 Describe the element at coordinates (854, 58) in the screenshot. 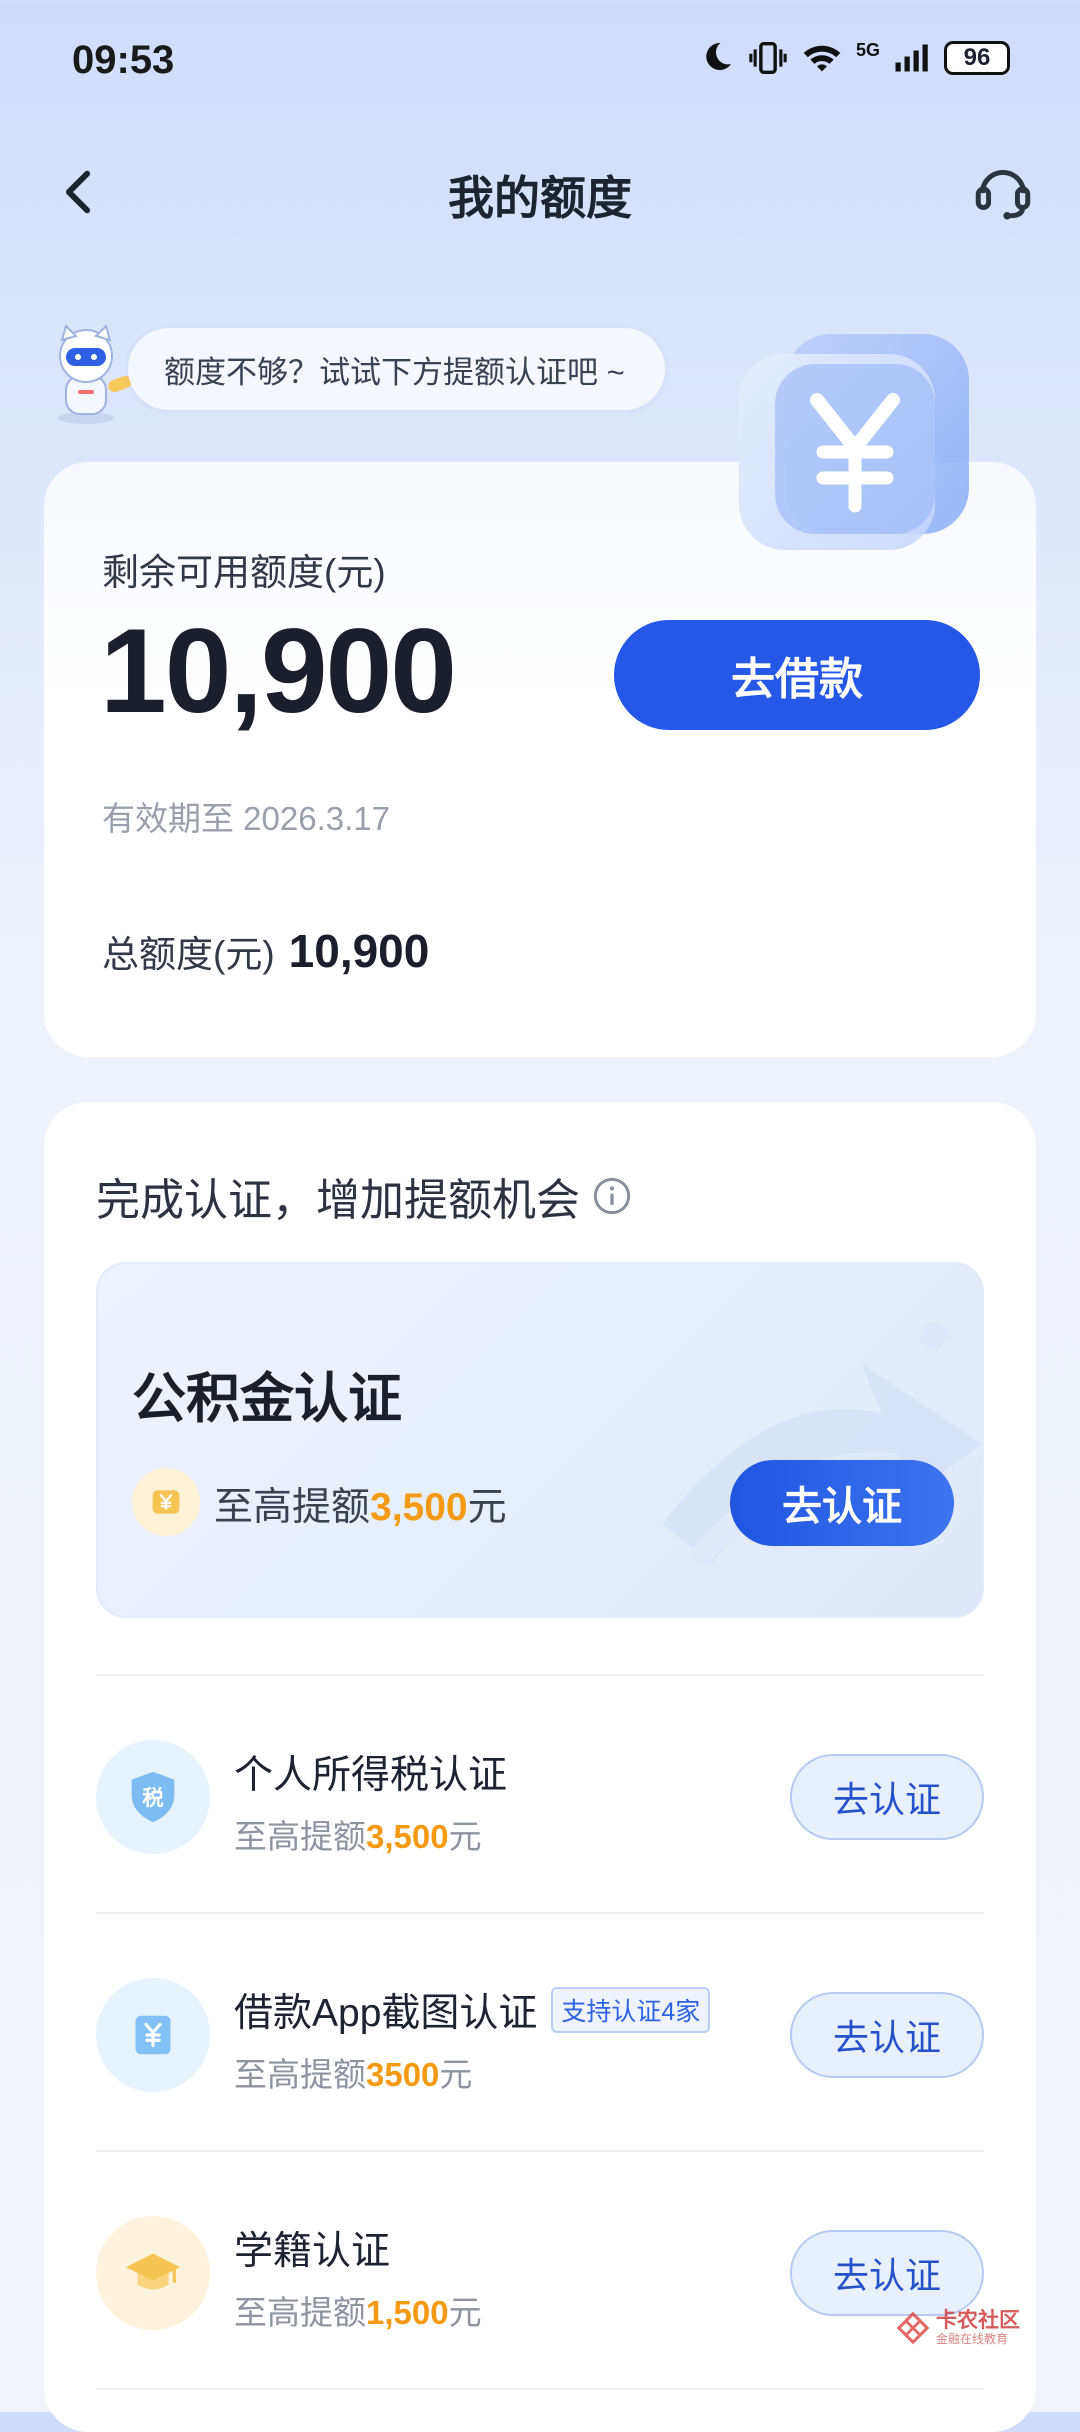

I see `status-icons: 5G 96` at that location.